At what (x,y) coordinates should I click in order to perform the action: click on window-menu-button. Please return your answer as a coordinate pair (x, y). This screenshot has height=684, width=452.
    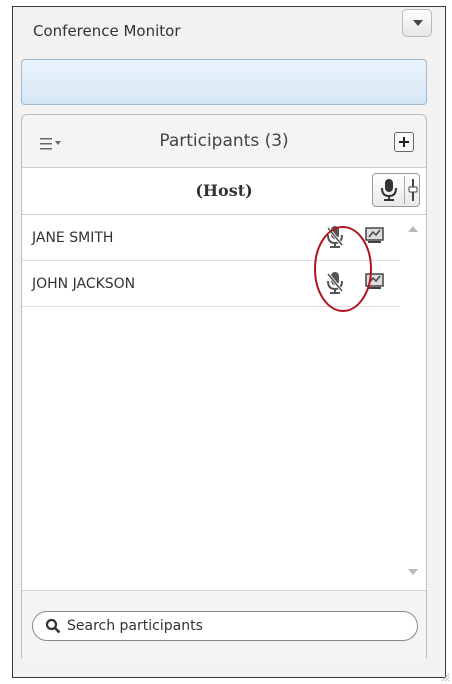
    Looking at the image, I should click on (417, 23).